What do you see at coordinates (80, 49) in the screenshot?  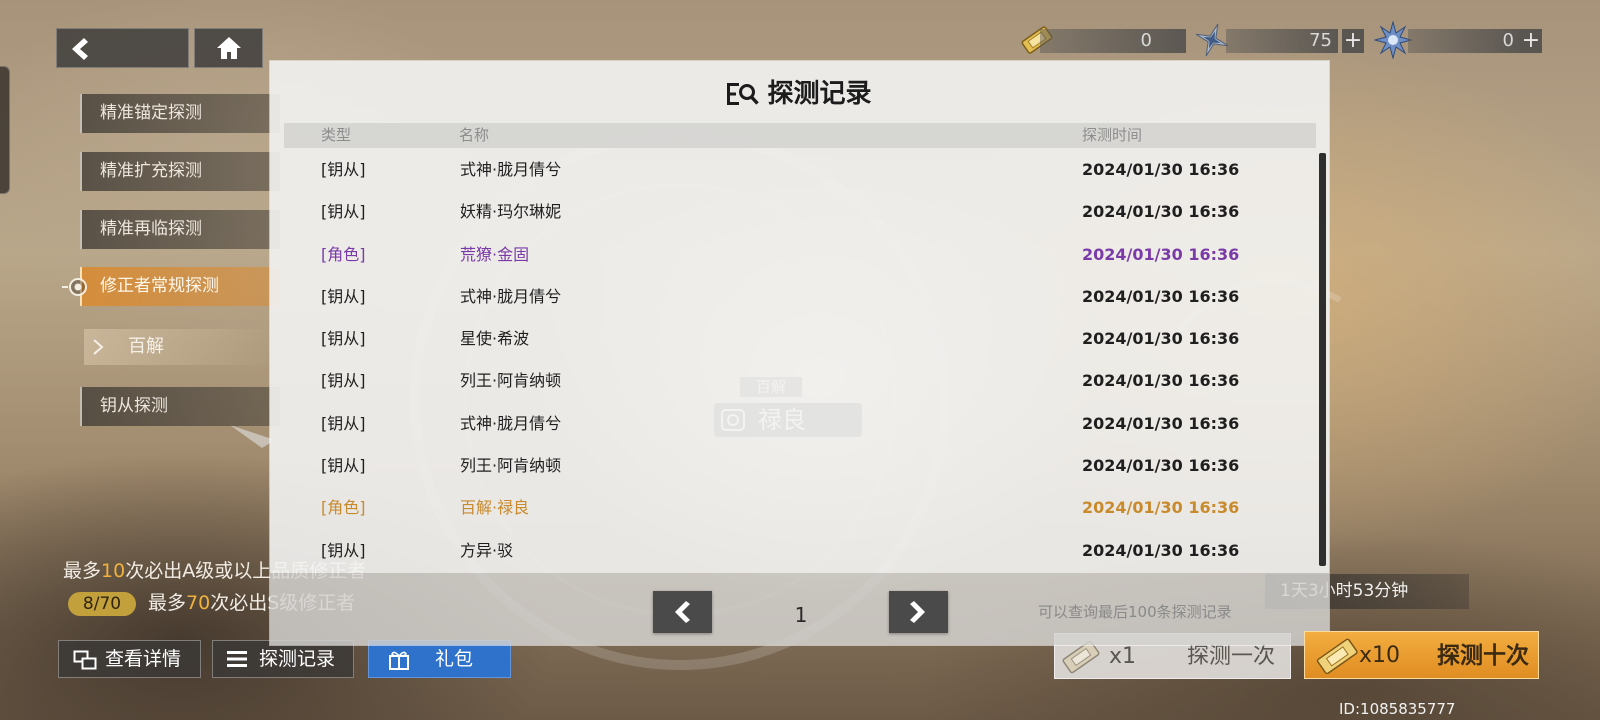 I see `arrow-left-icon` at bounding box center [80, 49].